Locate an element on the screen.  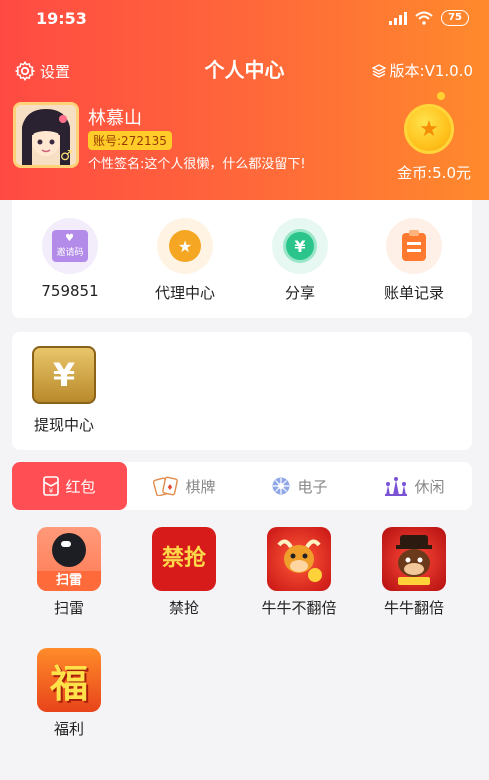
status-bar: 19:53 75 is located at coordinates (244, 18).